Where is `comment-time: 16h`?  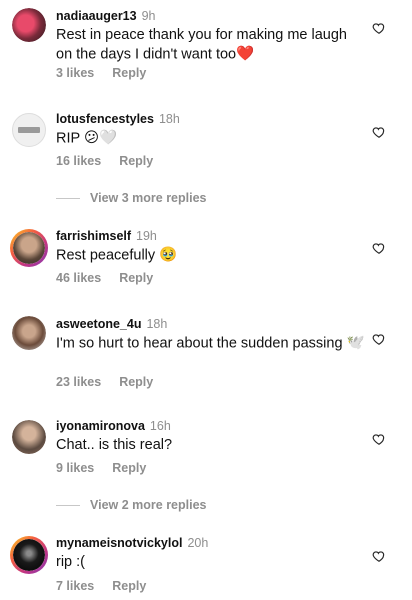
comment-time: 16h is located at coordinates (160, 426).